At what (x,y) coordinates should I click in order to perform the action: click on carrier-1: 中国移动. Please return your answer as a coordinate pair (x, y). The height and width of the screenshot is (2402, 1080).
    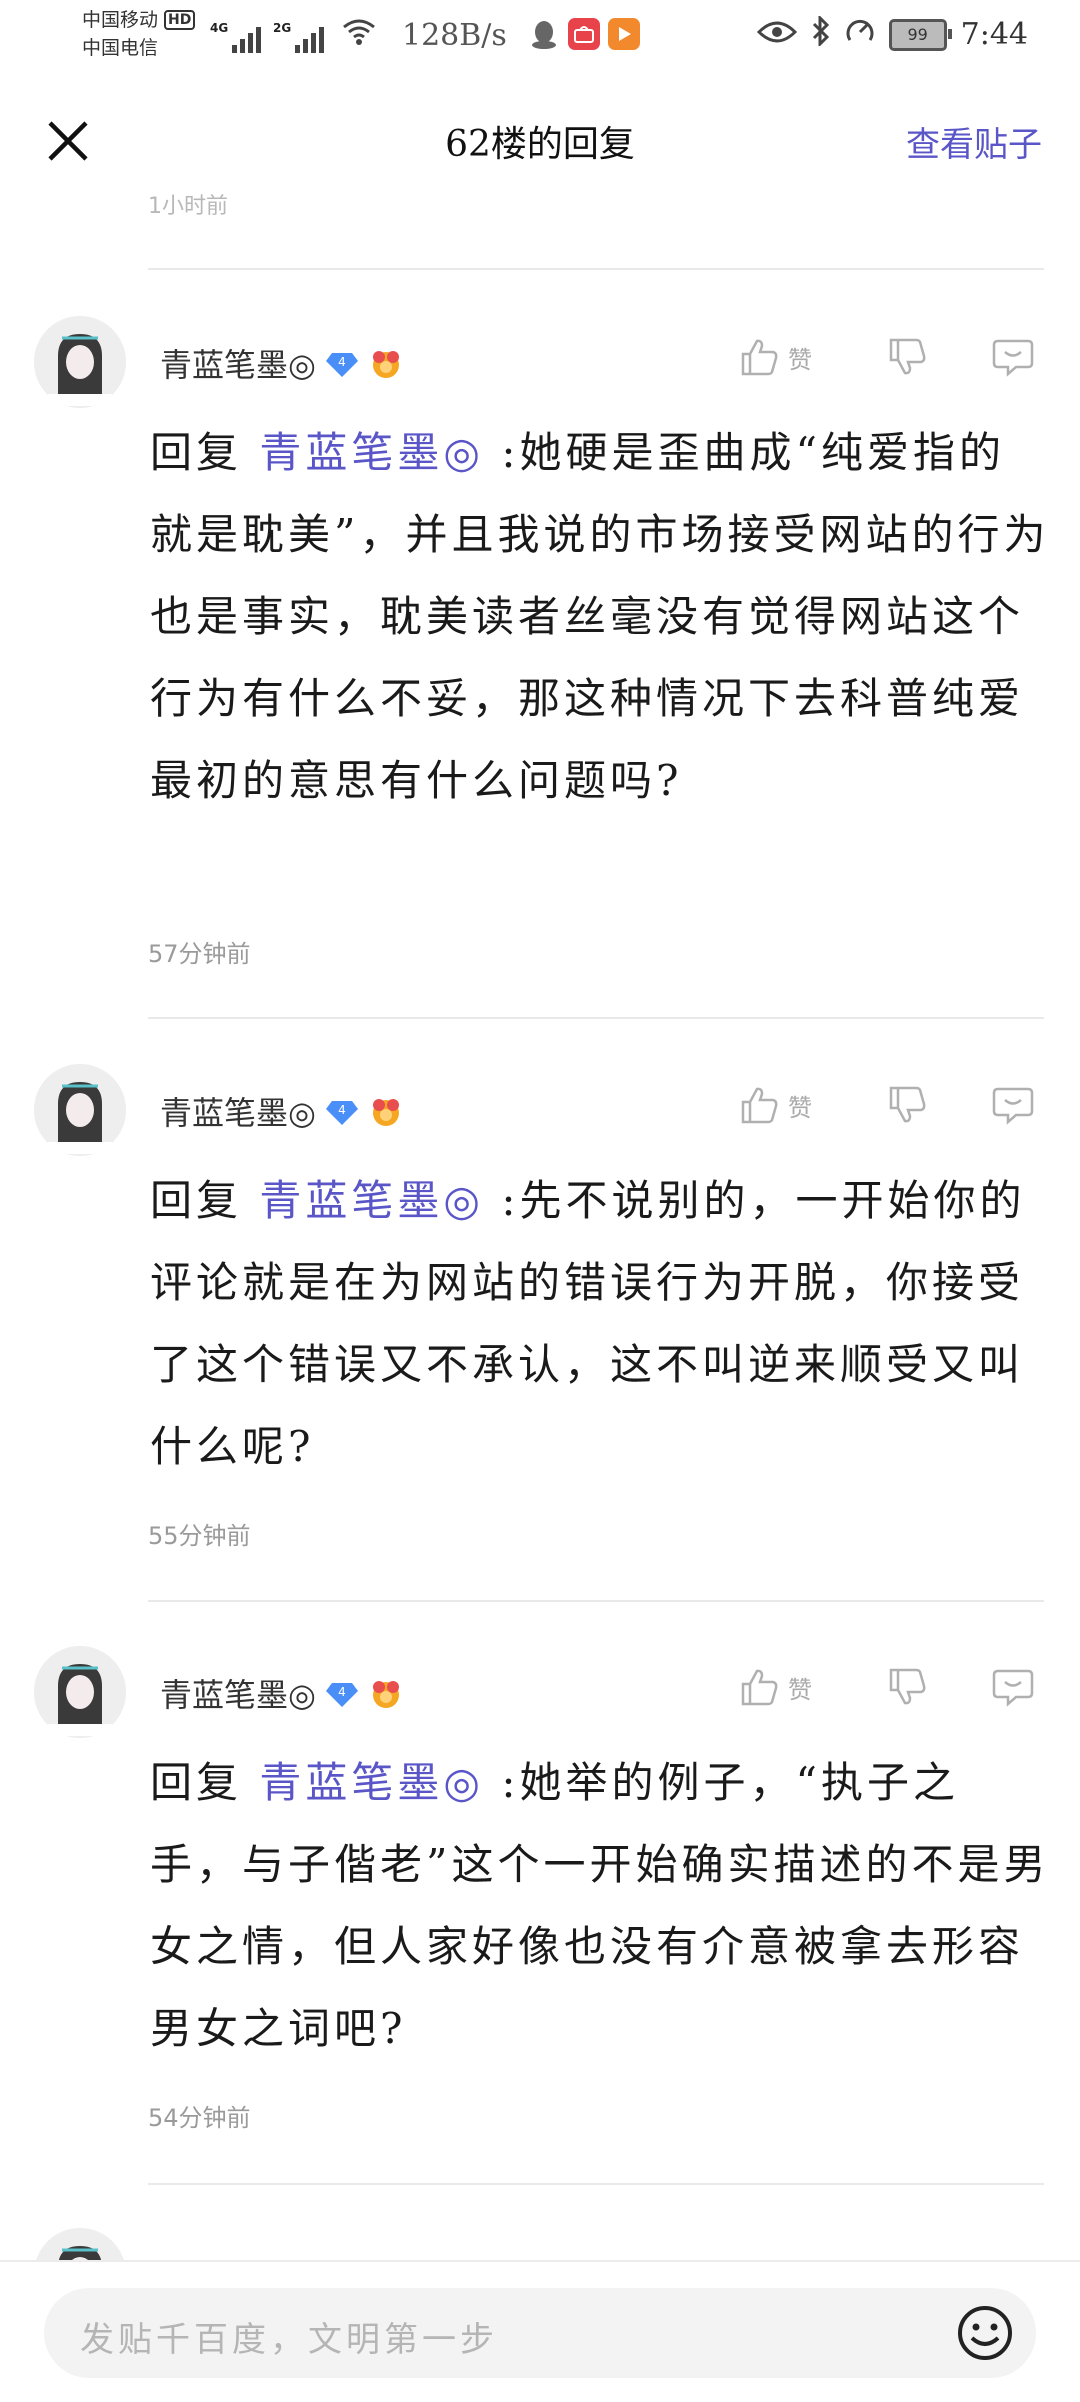
    Looking at the image, I should click on (120, 20).